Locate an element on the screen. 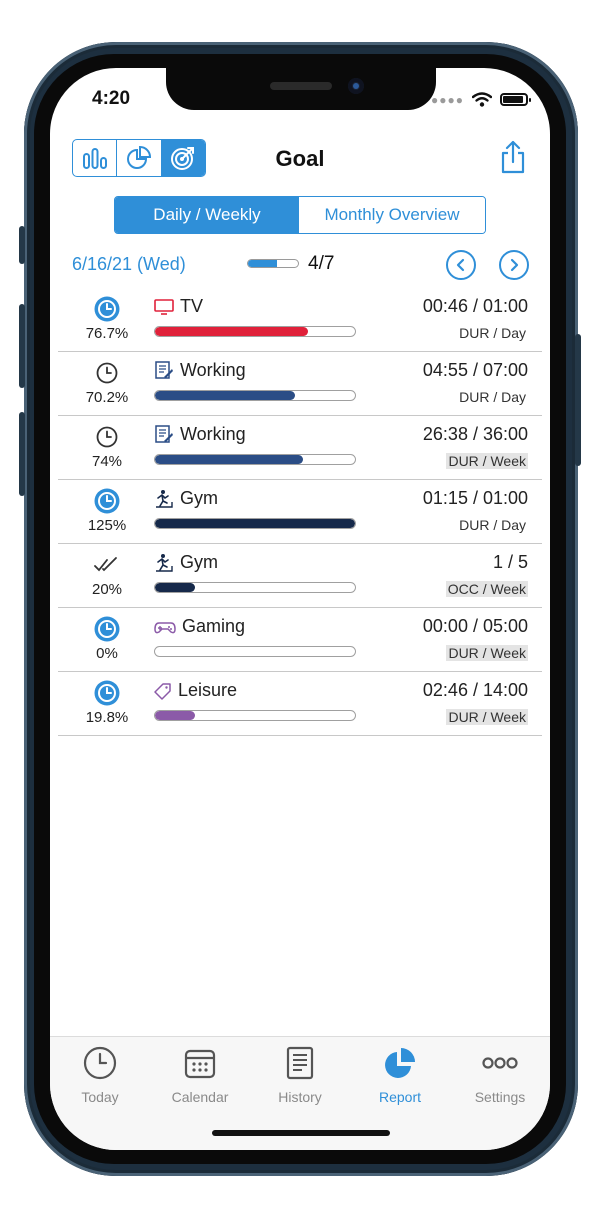 This screenshot has height=1218, width=600. goal-row: 76.7% TV 00:46 / 01:00 DUR / Day is located at coordinates (300, 320).